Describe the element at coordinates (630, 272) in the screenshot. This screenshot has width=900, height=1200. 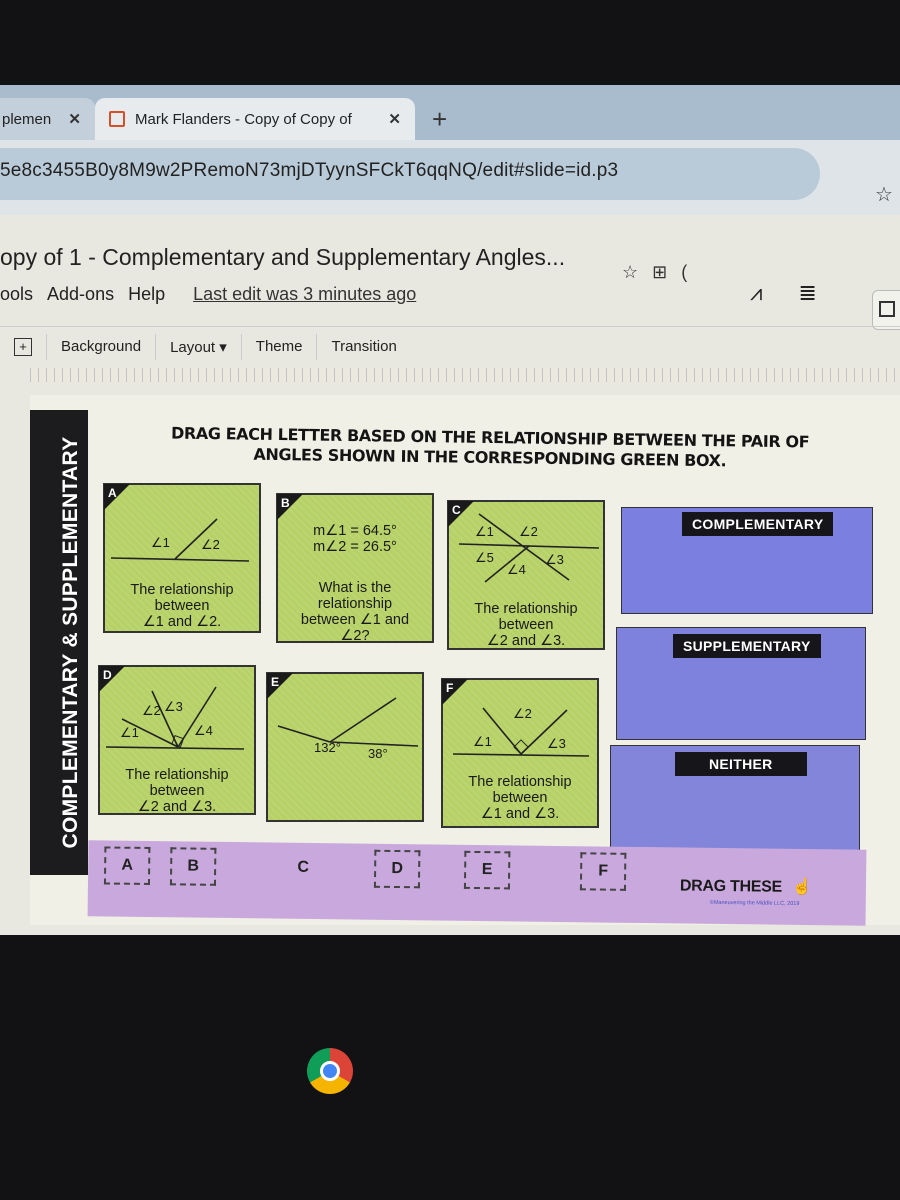
I see `star-icon: ☆` at that location.